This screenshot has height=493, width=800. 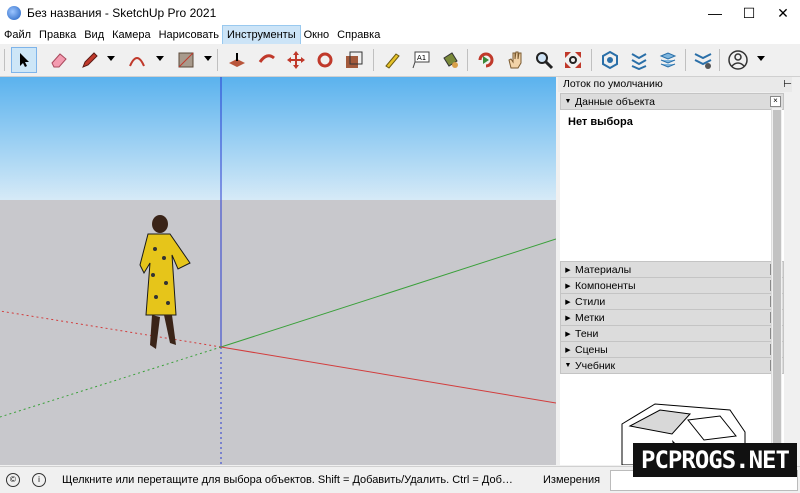 I want to click on text-icon: A1, so click(x=421, y=60).